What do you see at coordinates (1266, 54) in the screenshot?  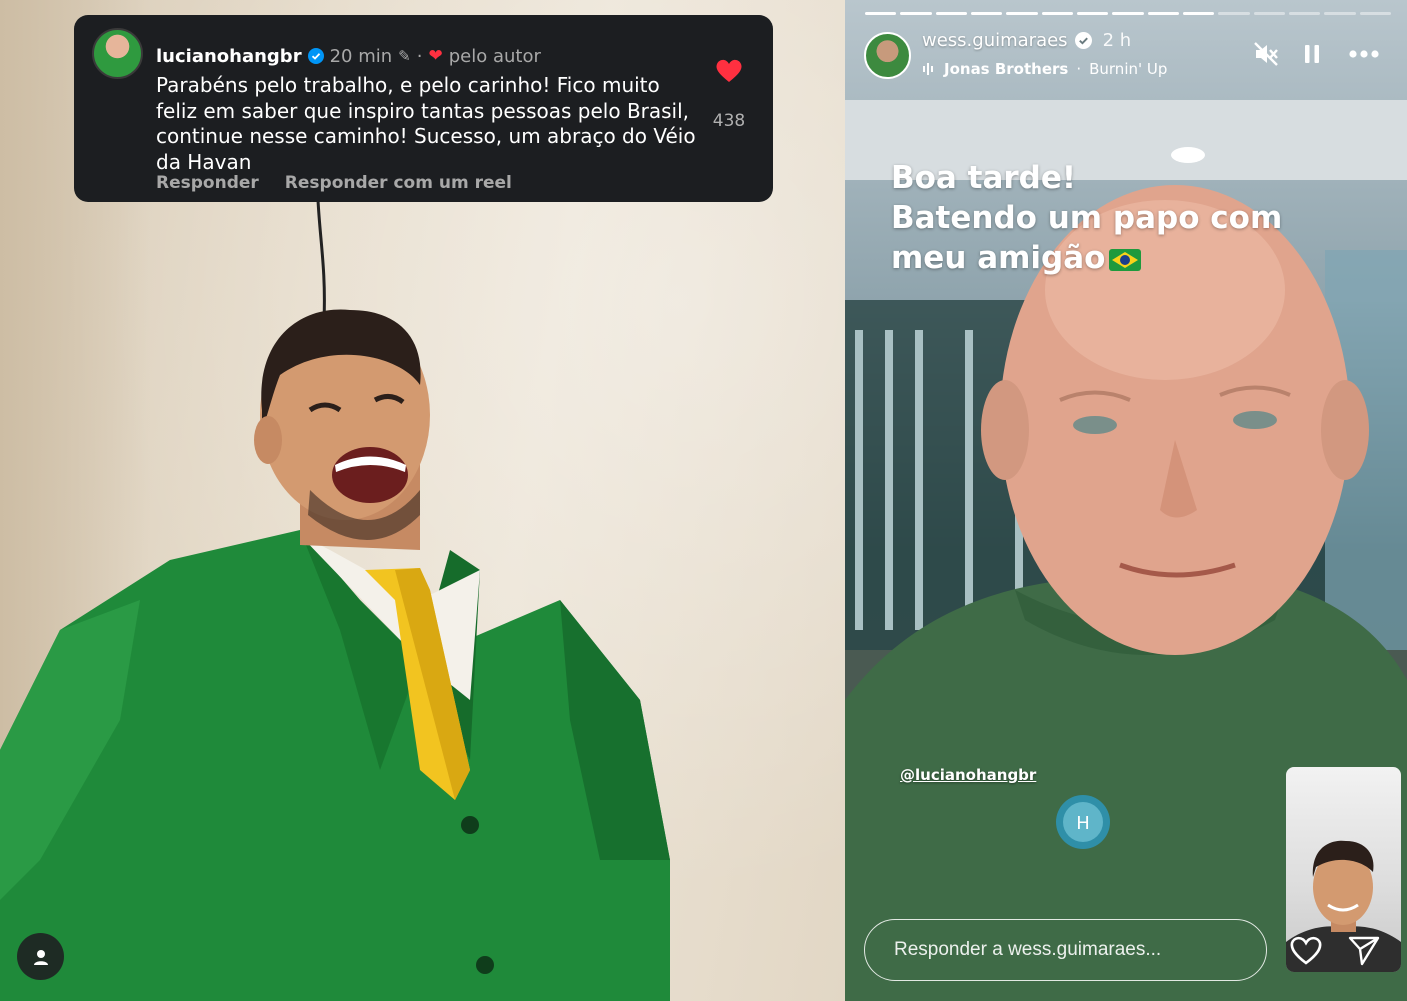 I see `speaker-muted-icon` at bounding box center [1266, 54].